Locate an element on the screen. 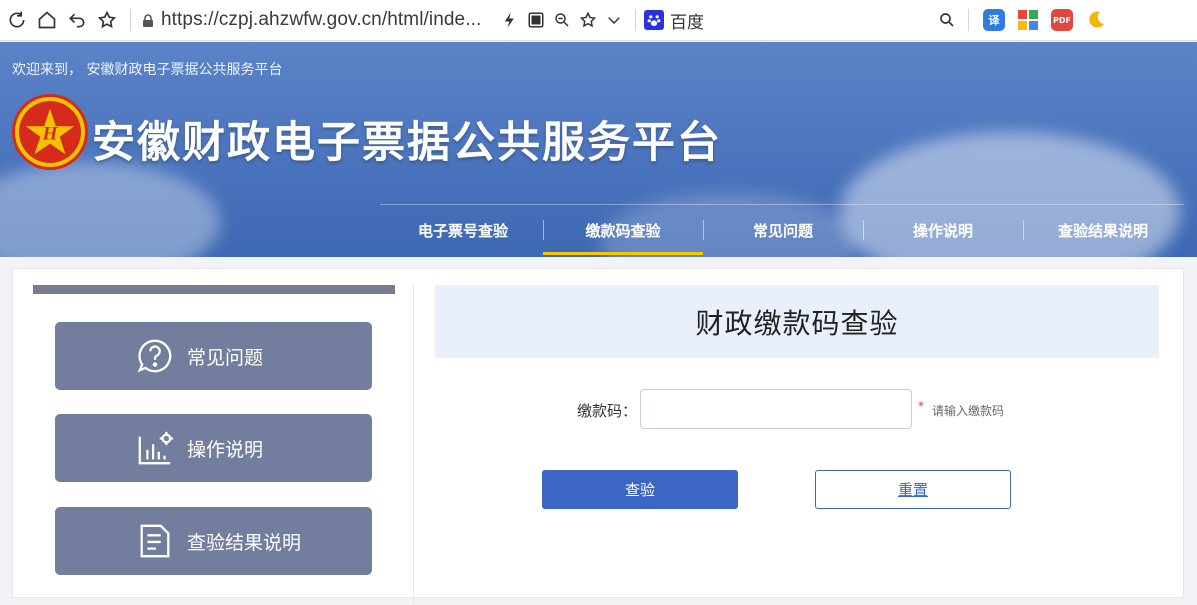  sidebar-item-label: 常见问题 is located at coordinates (225, 357).